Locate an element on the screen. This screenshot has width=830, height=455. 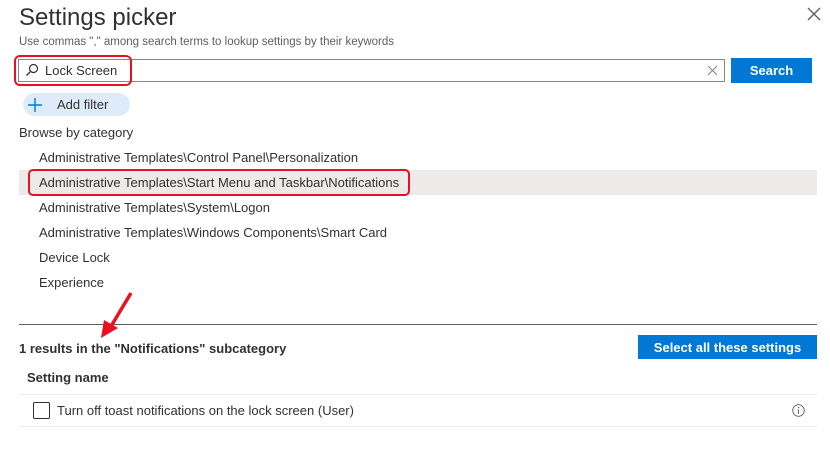
category-item: Administrative Templates\System\Logon is located at coordinates (418, 207).